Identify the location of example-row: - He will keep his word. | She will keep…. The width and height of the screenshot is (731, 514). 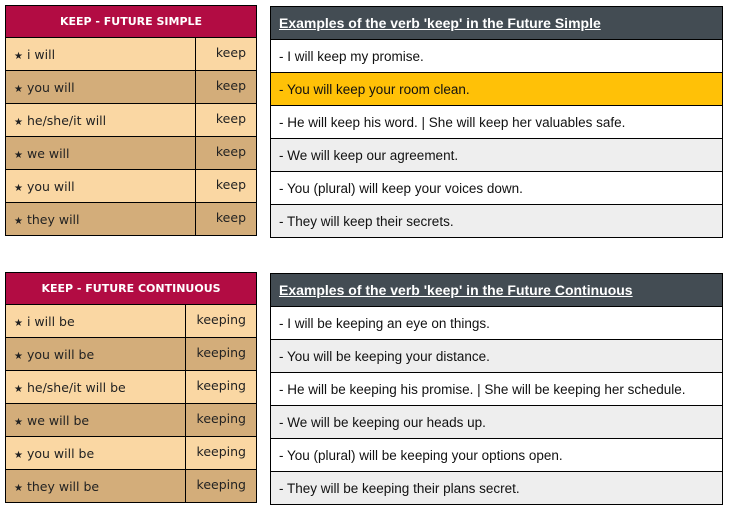
(496, 122).